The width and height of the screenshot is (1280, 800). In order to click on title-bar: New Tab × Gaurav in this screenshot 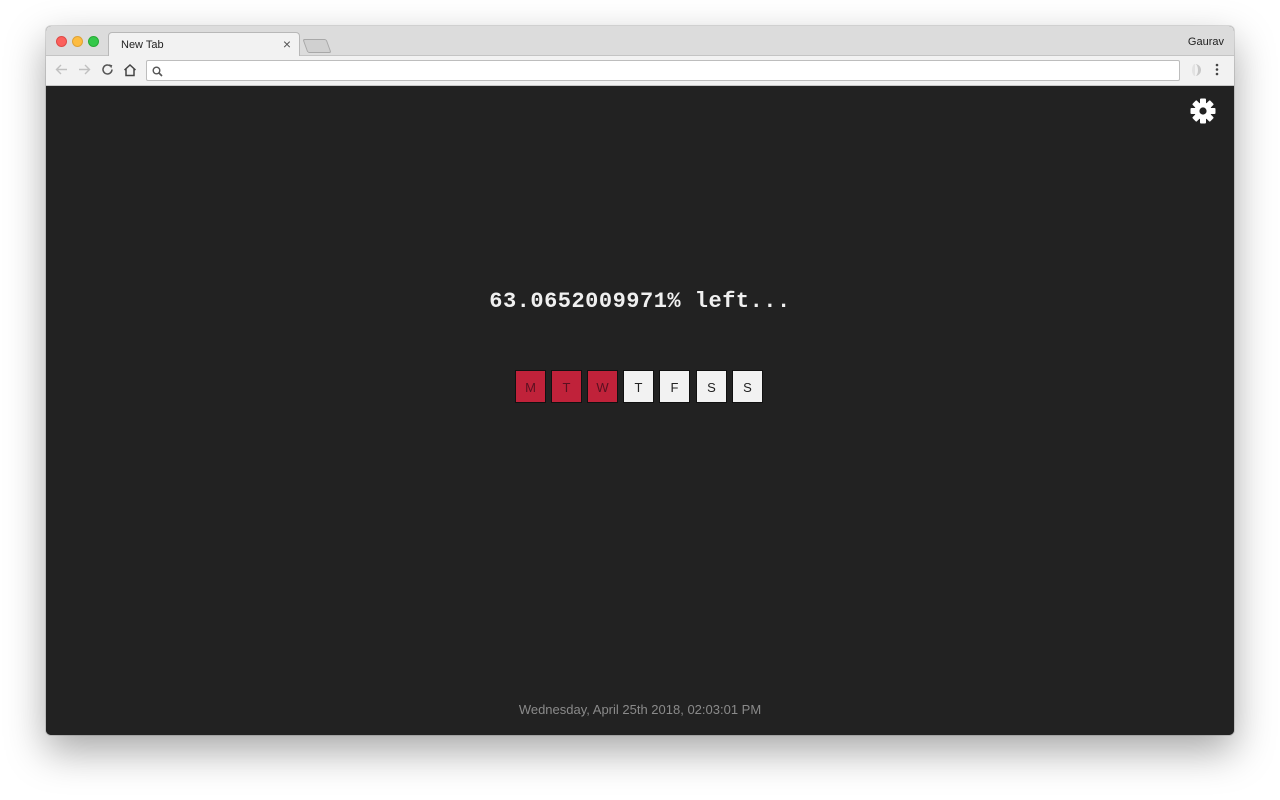, I will do `click(640, 41)`.